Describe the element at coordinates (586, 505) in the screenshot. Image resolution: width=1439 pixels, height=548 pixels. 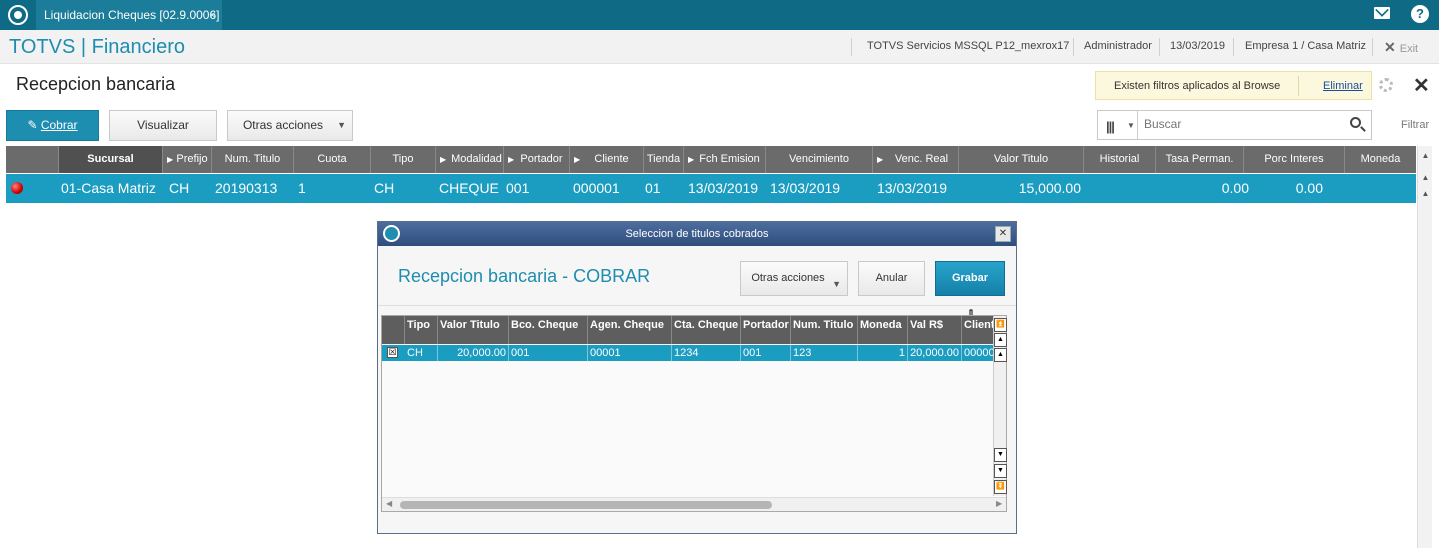
I see `scrollbar-thumb` at that location.